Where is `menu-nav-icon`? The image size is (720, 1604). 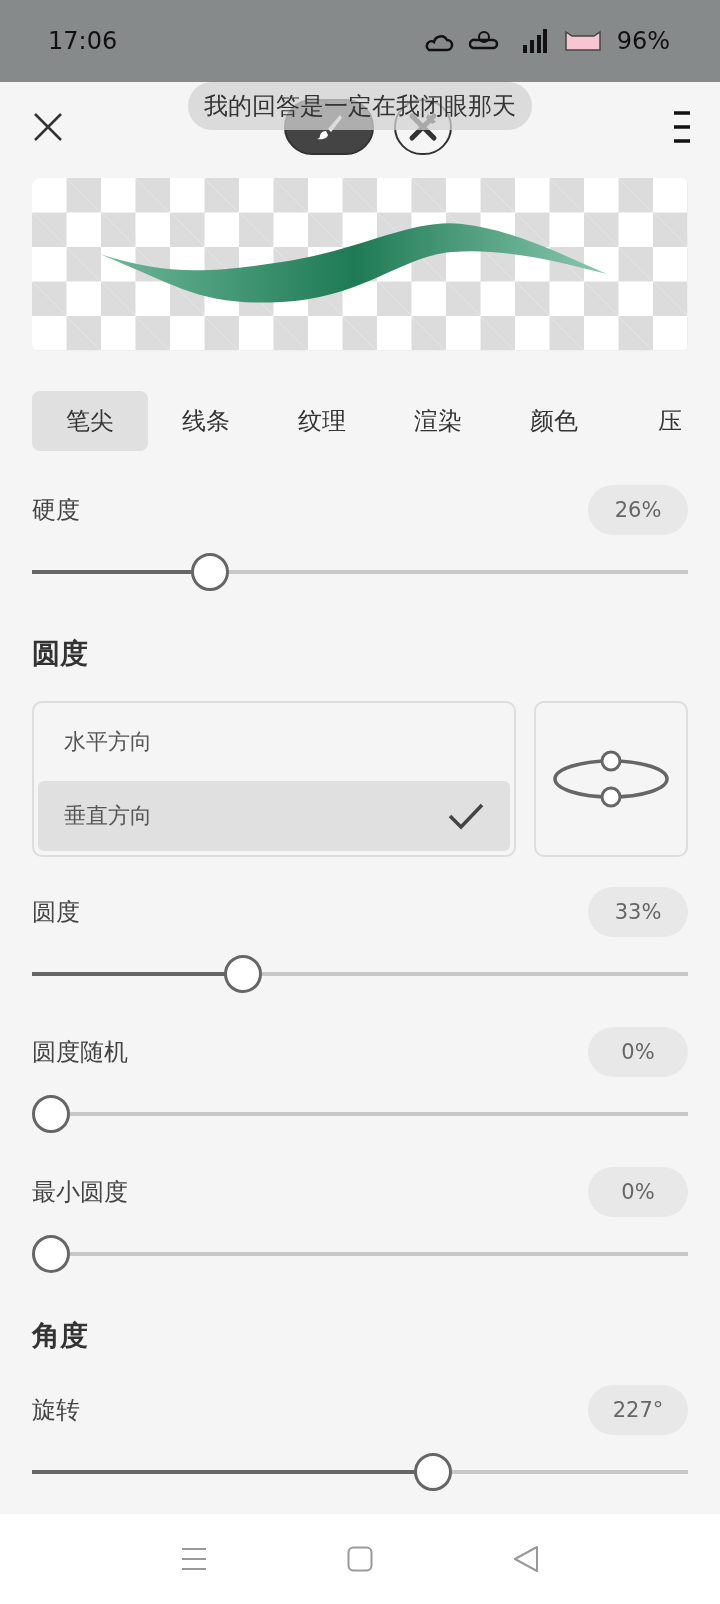
menu-nav-icon is located at coordinates (194, 1559).